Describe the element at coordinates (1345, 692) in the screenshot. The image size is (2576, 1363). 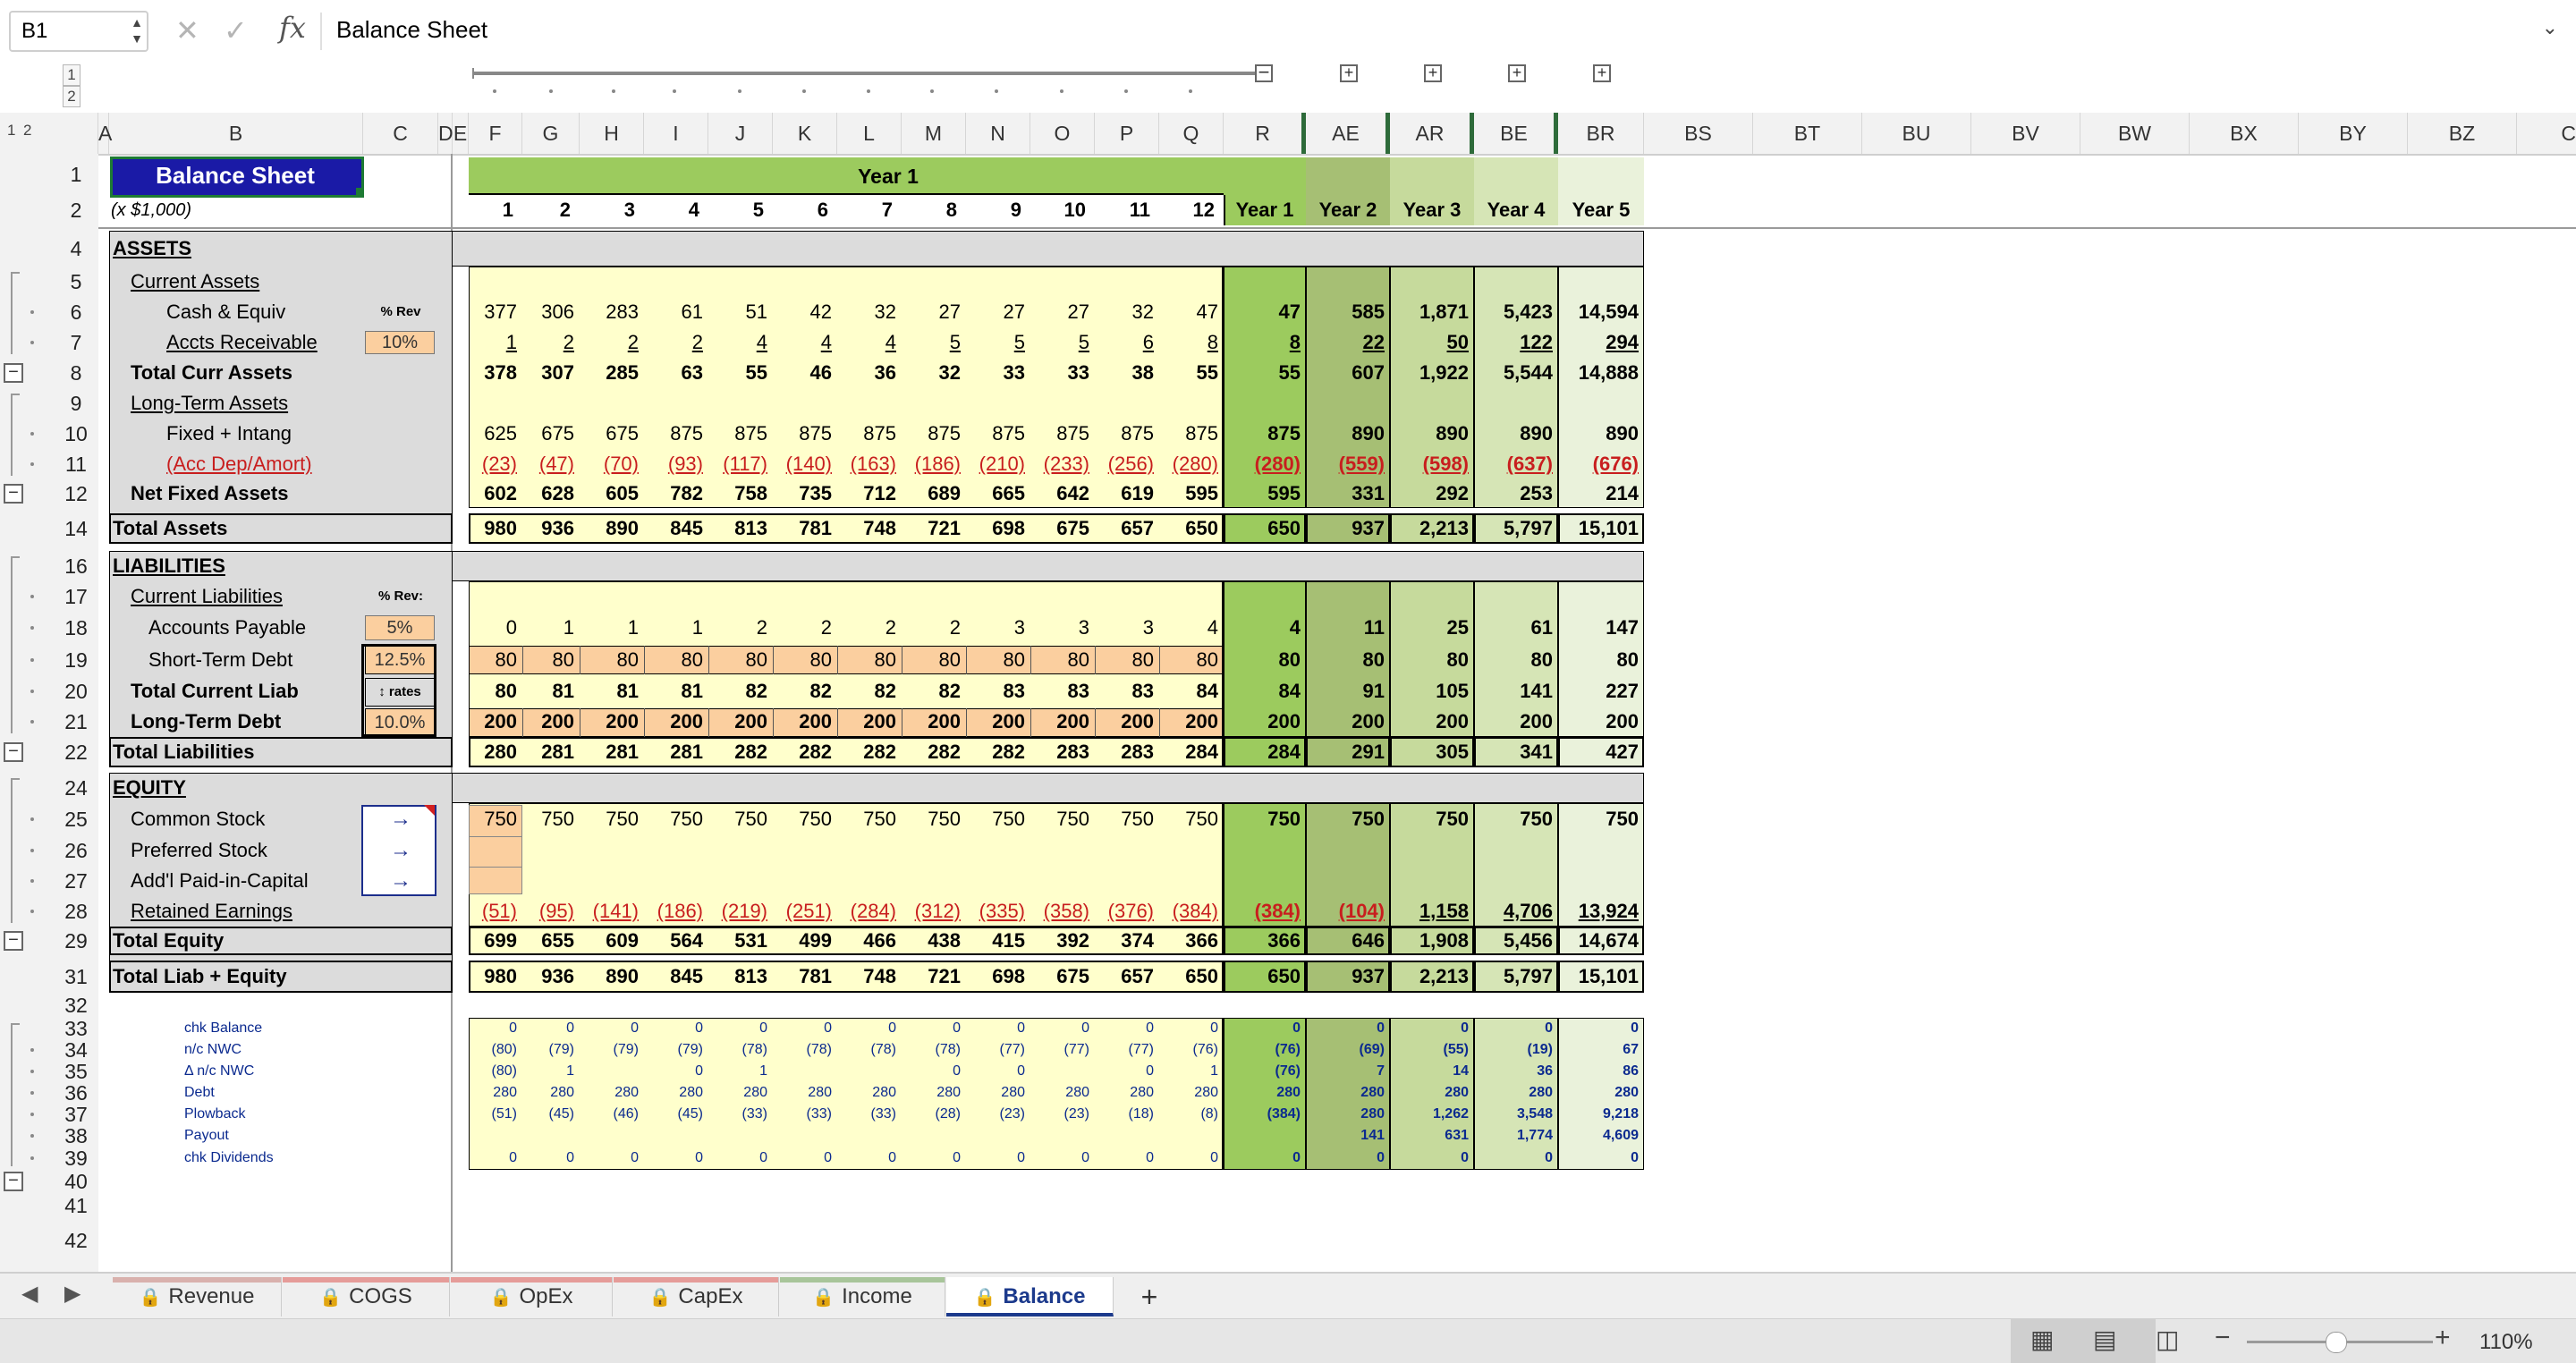
I see `tcl-y2: 91` at that location.